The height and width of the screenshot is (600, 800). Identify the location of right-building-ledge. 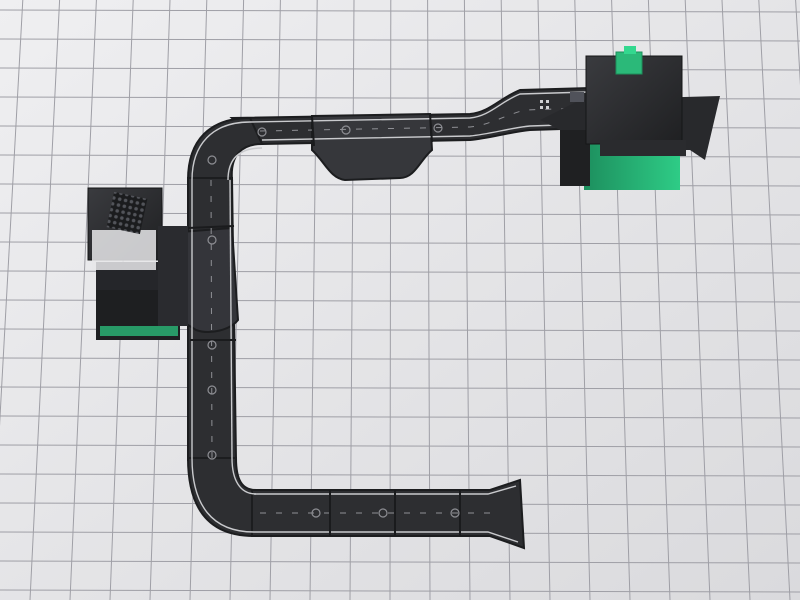
(643, 148).